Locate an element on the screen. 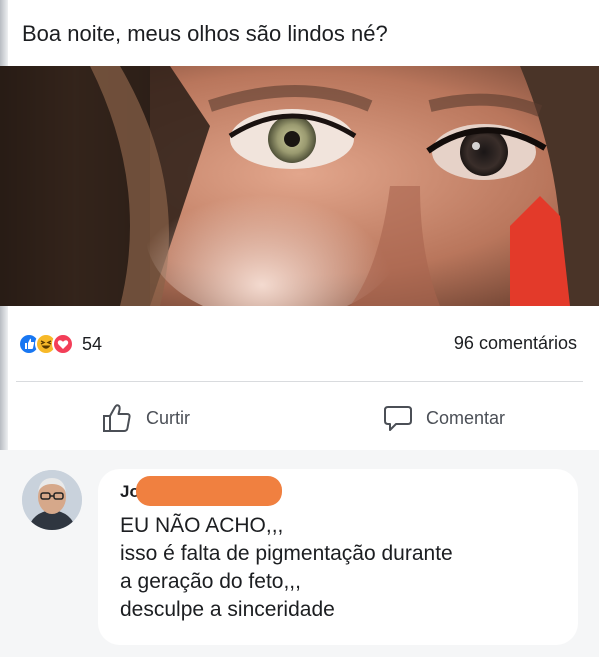 This screenshot has height=657, width=599. like-label: Curtir is located at coordinates (168, 417).